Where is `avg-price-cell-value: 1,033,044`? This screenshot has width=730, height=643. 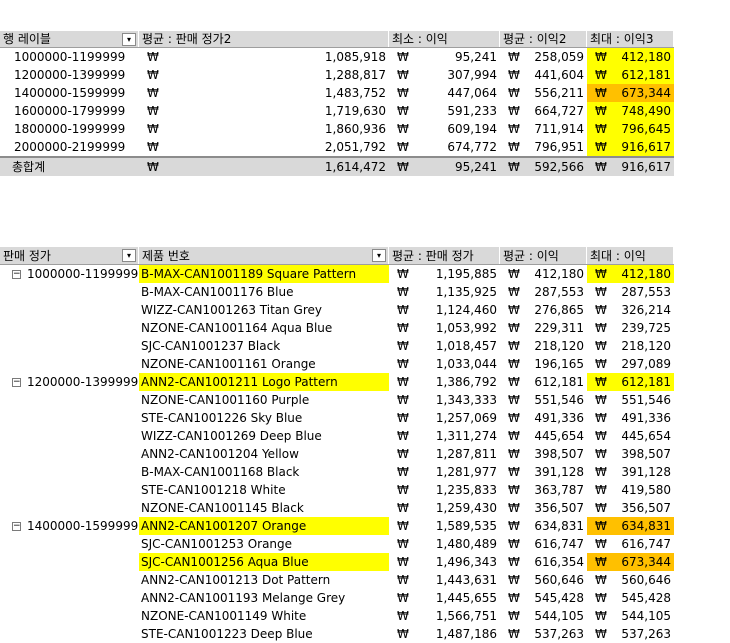
avg-price-cell-value: 1,033,044 is located at coordinates (466, 364).